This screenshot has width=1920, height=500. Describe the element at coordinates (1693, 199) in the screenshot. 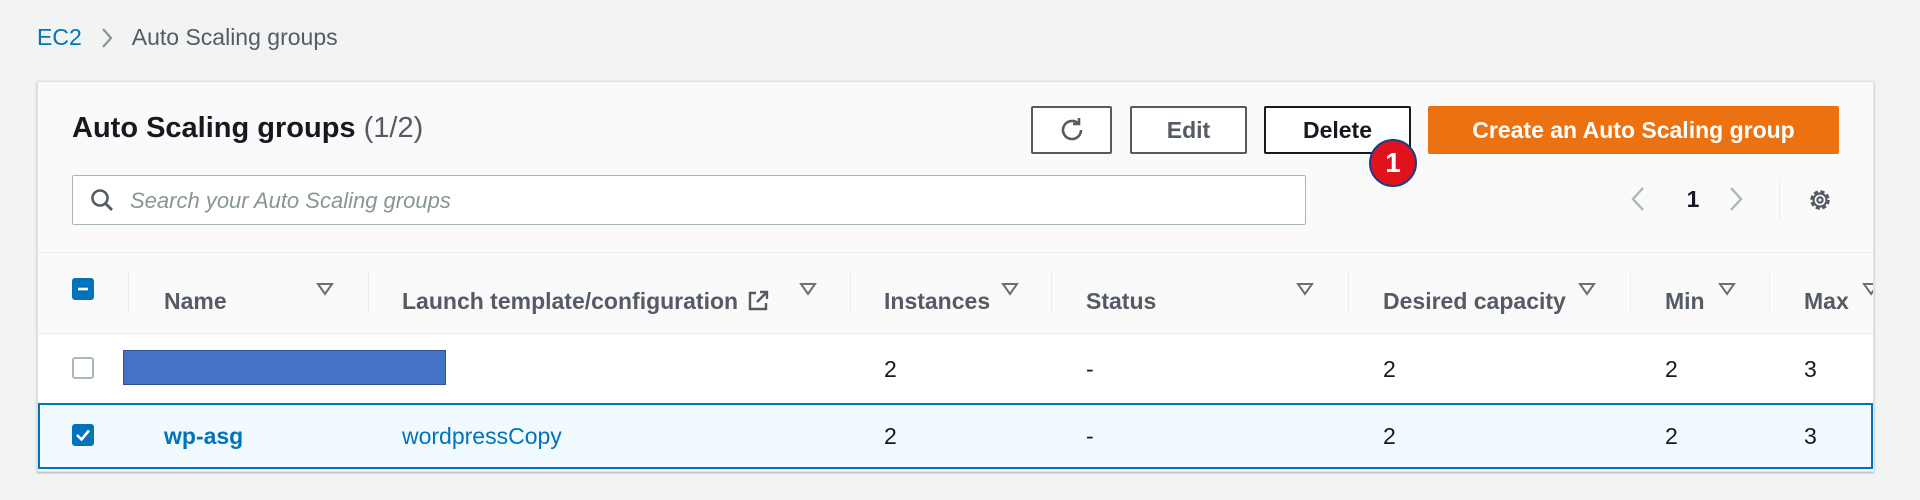

I see `current-page-number: 1` at that location.